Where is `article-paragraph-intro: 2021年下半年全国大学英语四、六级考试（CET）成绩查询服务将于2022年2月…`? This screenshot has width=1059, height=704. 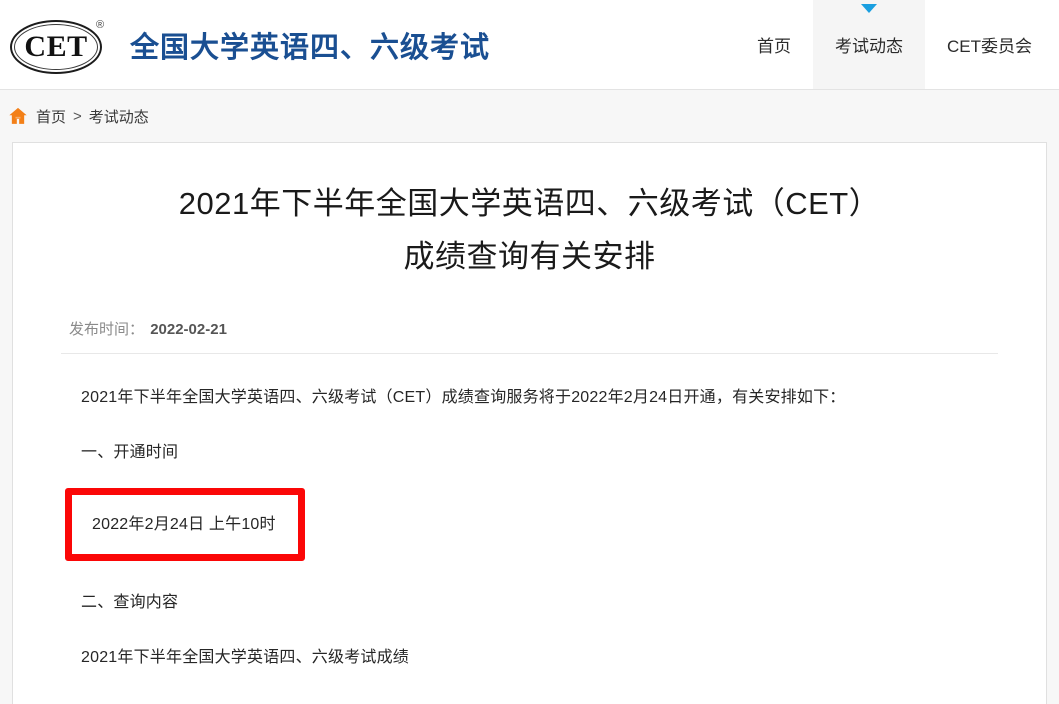 article-paragraph-intro: 2021年下半年全国大学英语四、六级考试（CET）成绩查询服务将于2022年2月… is located at coordinates (463, 397).